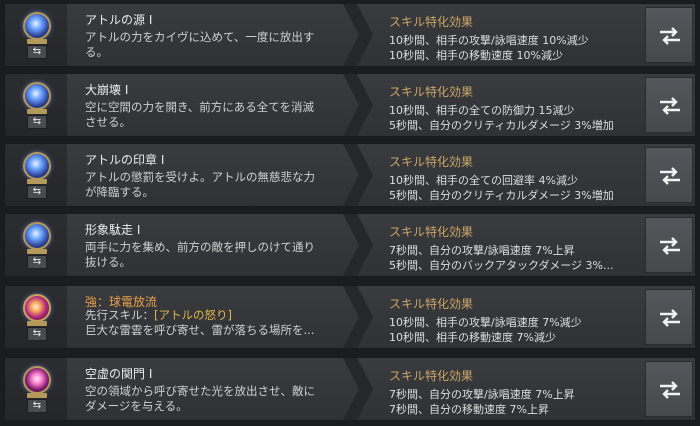 The width and height of the screenshot is (700, 426). What do you see at coordinates (200, 37) in the screenshot?
I see `description-line: アトルの力をカイヴに込めて、一度に放出す` at bounding box center [200, 37].